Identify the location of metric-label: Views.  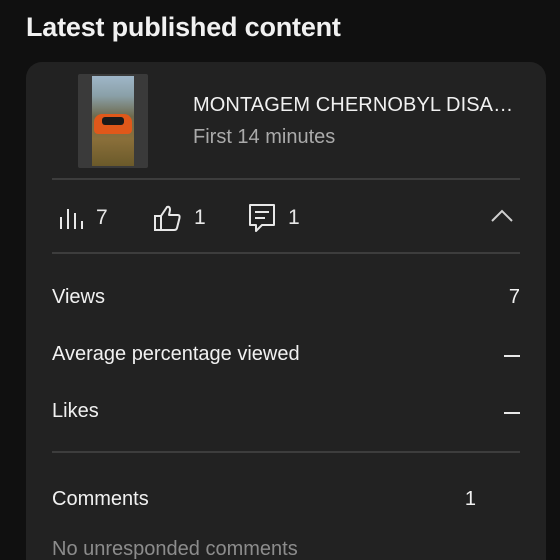
(78, 297).